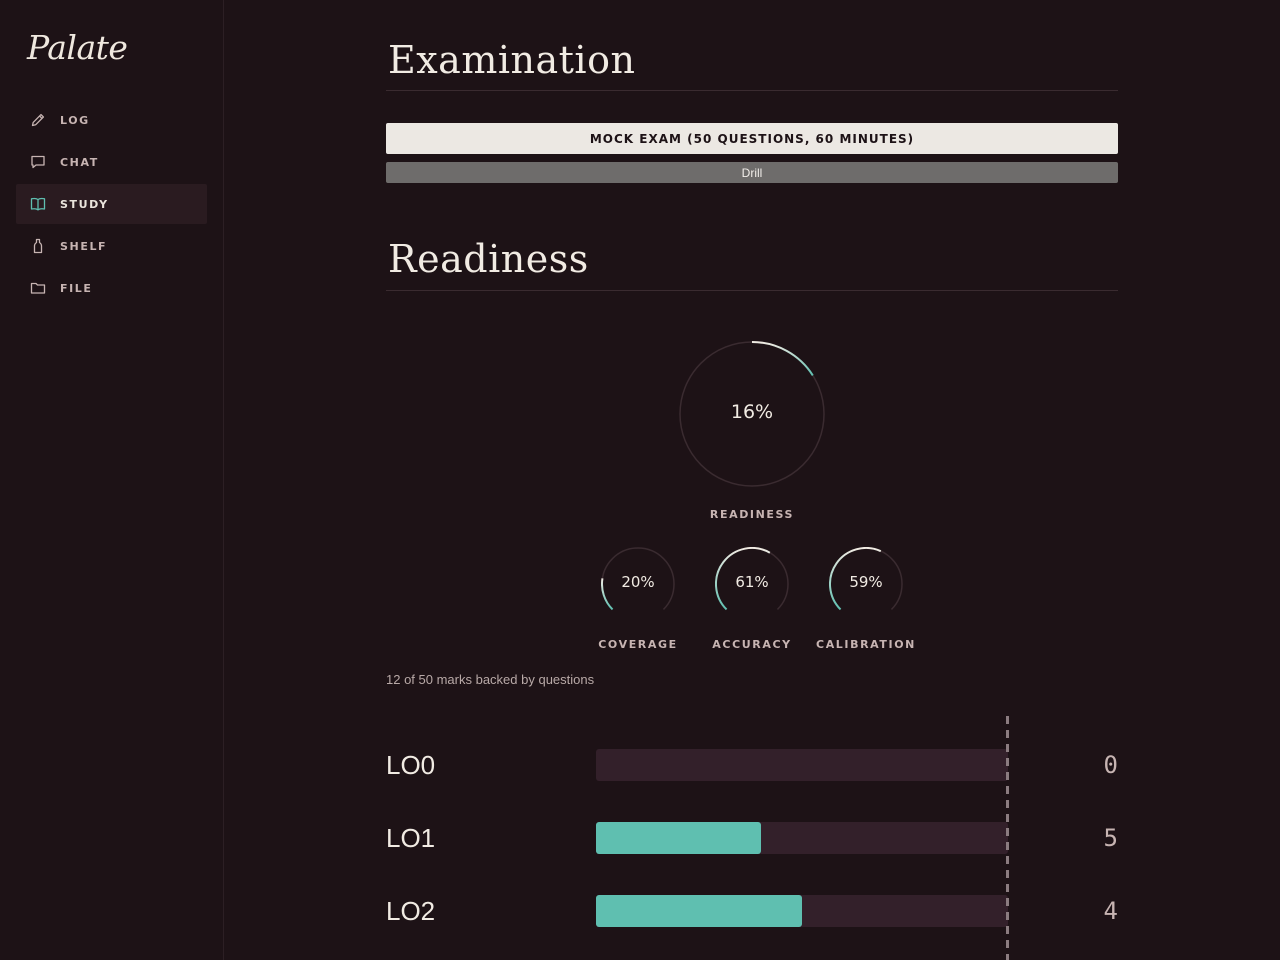  I want to click on readiness-divider, so click(752, 290).